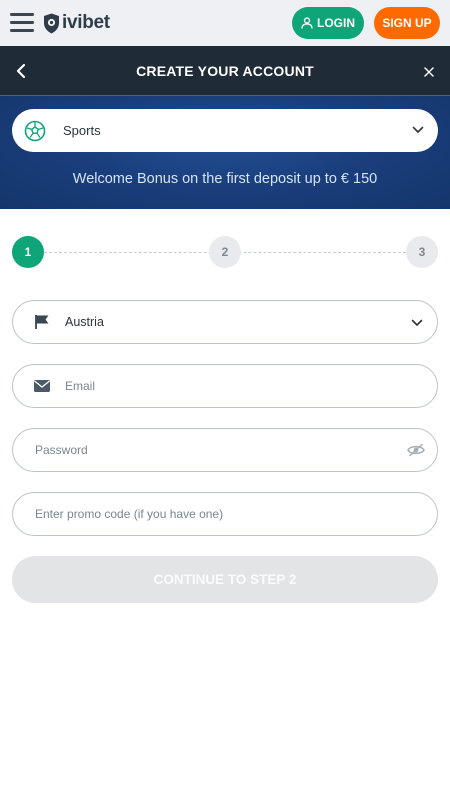 The height and width of the screenshot is (800, 450). Describe the element at coordinates (86, 22) in the screenshot. I see `logo-text: ivibet` at that location.